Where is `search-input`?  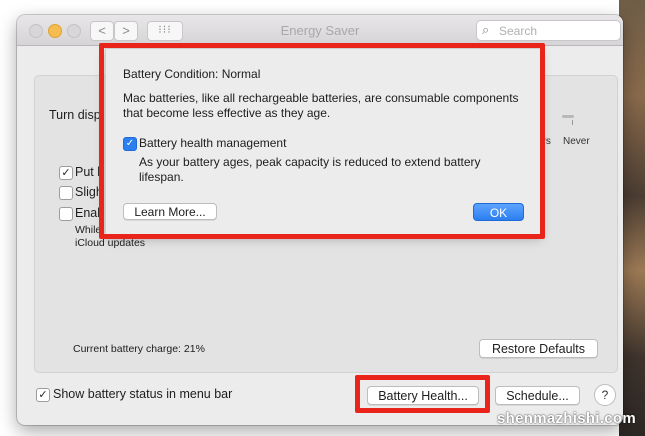 search-input is located at coordinates (558, 31).